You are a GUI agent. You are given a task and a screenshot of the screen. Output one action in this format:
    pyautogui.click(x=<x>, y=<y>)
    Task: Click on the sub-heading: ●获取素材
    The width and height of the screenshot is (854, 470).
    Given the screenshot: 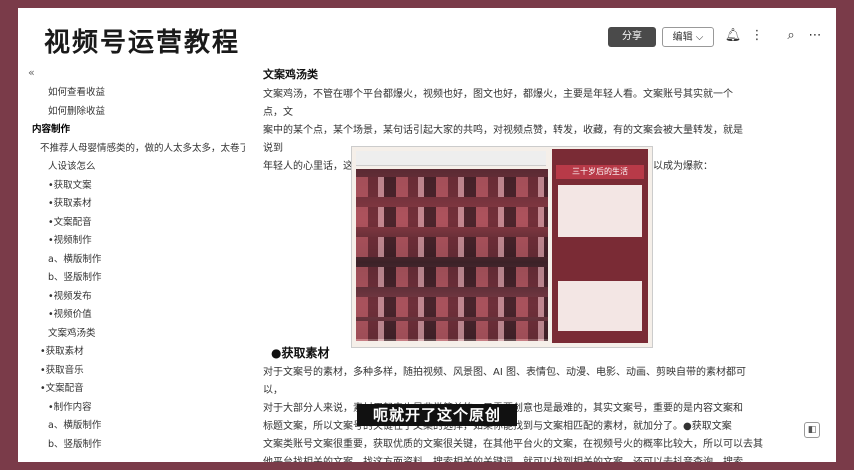 What is the action you would take?
    pyautogui.click(x=300, y=353)
    